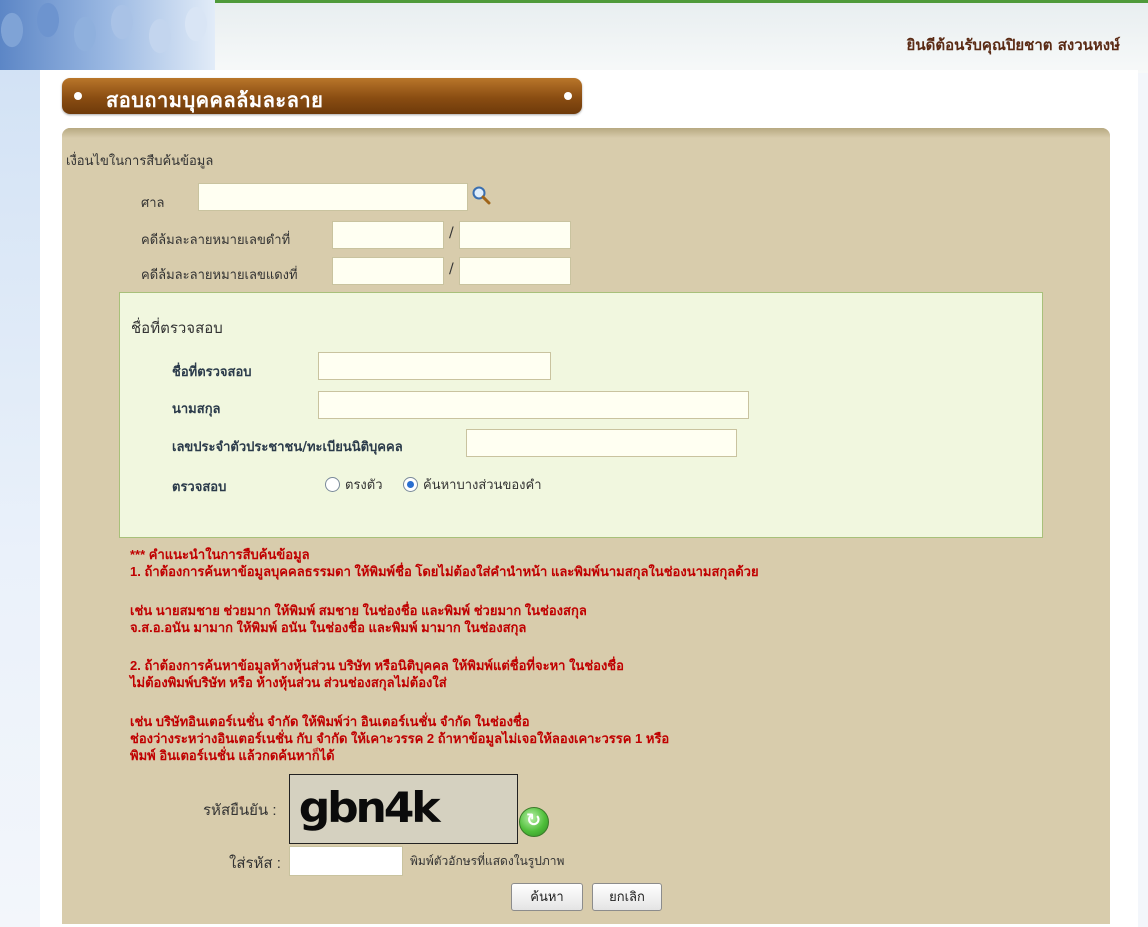 The height and width of the screenshot is (927, 1148). What do you see at coordinates (515, 235) in the screenshot?
I see `black-case-year-input` at bounding box center [515, 235].